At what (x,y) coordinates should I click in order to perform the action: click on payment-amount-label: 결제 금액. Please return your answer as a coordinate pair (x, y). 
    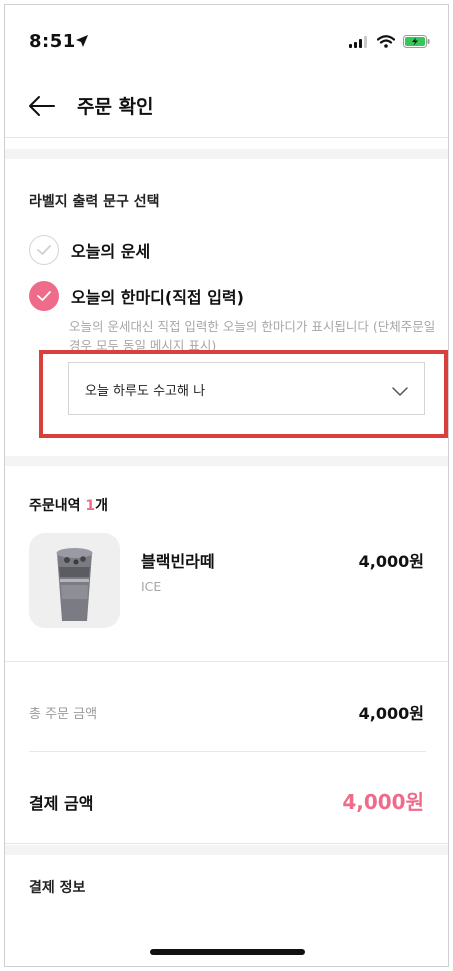
    Looking at the image, I should click on (61, 803).